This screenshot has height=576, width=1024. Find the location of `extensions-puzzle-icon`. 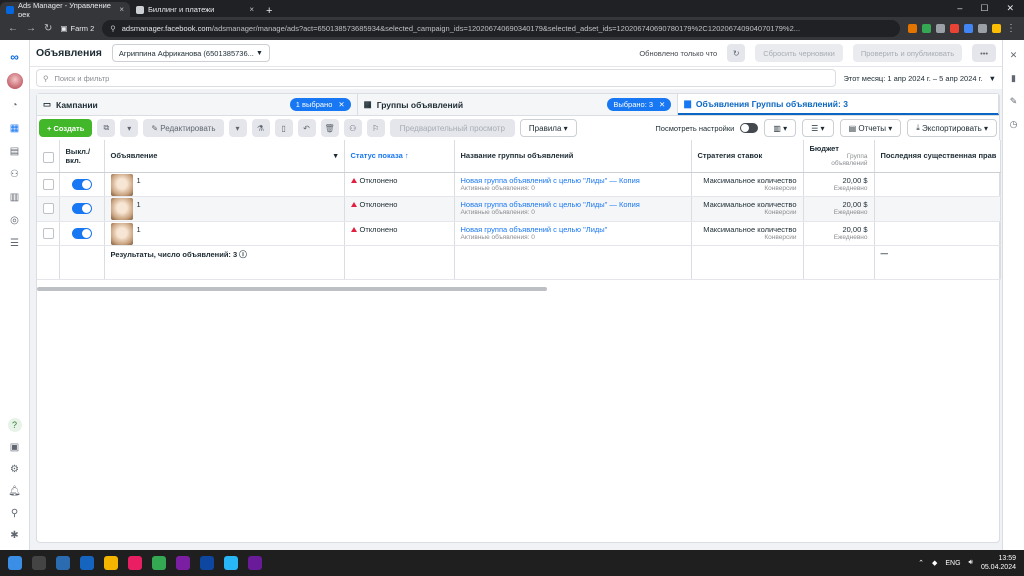

extensions-puzzle-icon is located at coordinates (982, 28).